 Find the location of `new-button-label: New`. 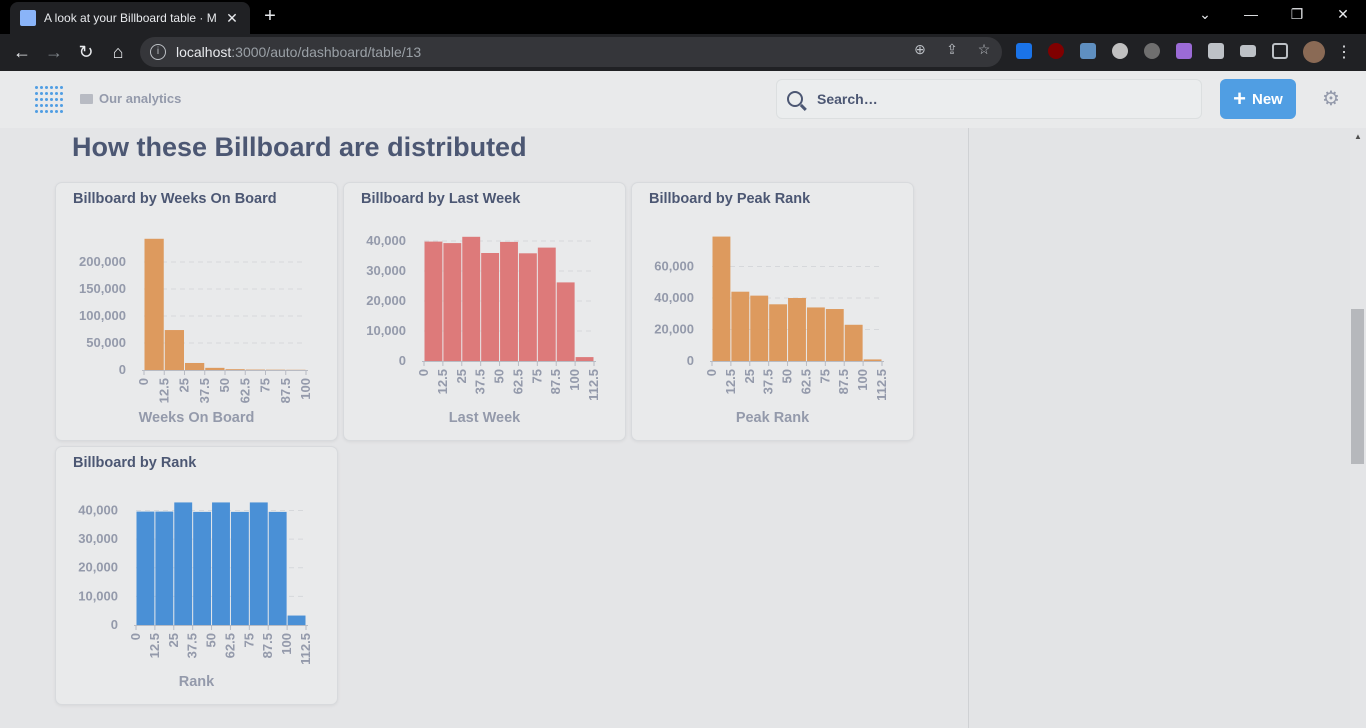

new-button-label: New is located at coordinates (1267, 99).